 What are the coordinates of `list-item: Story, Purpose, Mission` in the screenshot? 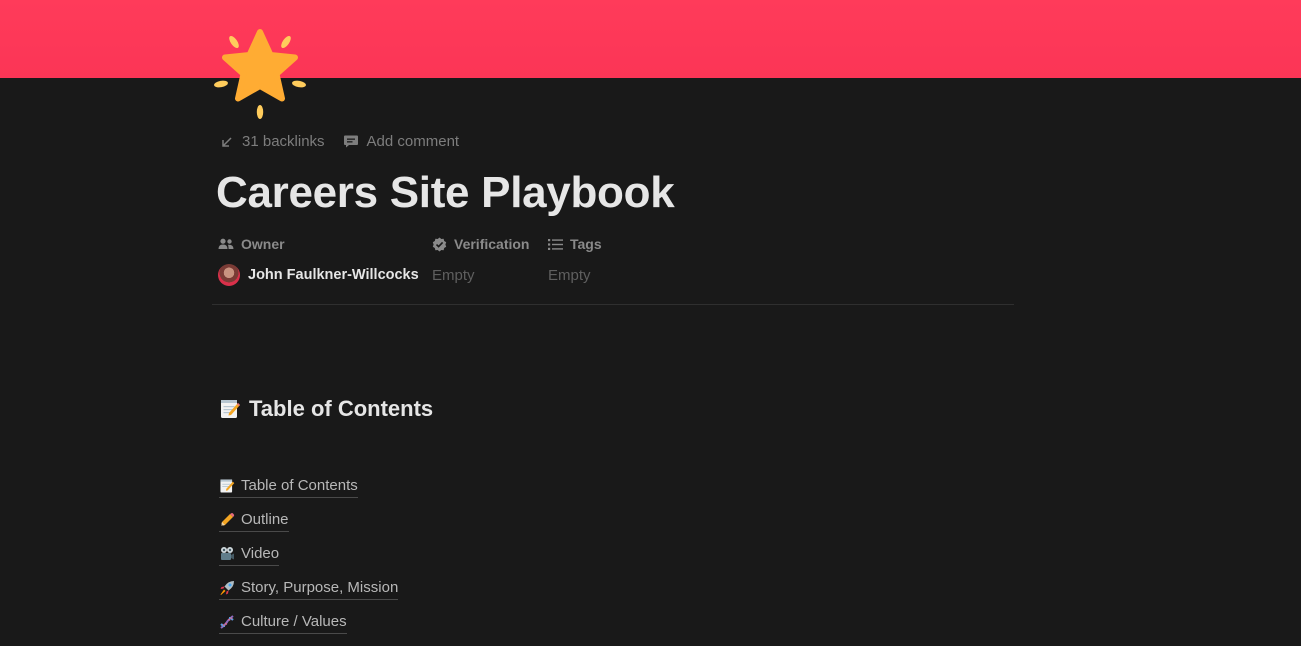 It's located at (309, 595).